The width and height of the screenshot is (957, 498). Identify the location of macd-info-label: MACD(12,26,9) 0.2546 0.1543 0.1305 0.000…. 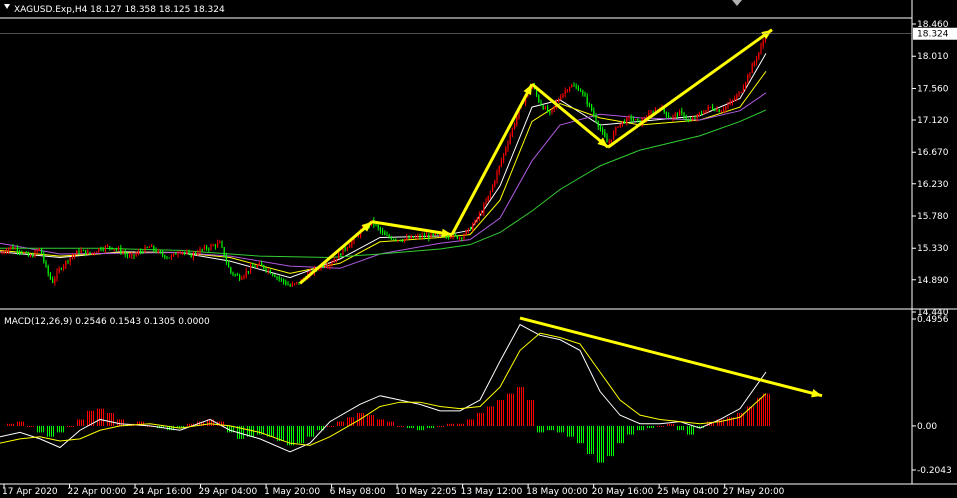
(107, 322).